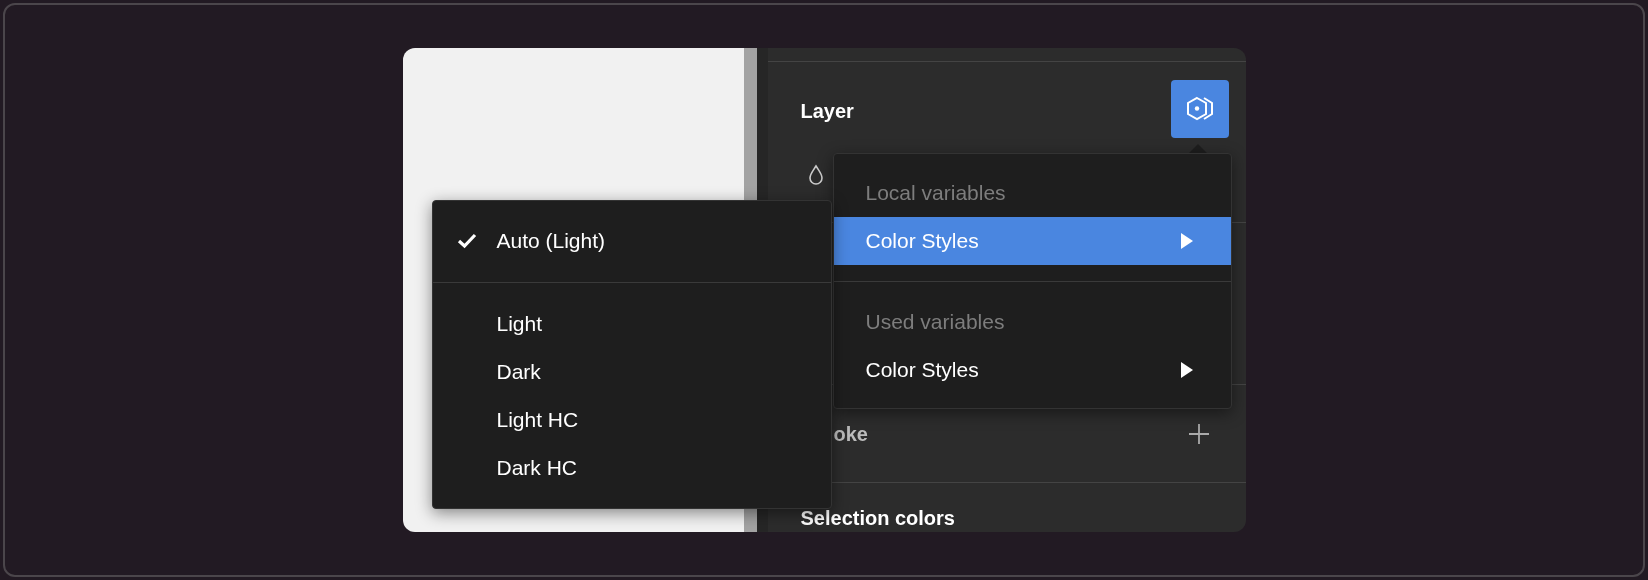 Image resolution: width=1648 pixels, height=580 pixels. Describe the element at coordinates (631, 324) in the screenshot. I see `menu-item: Light` at that location.